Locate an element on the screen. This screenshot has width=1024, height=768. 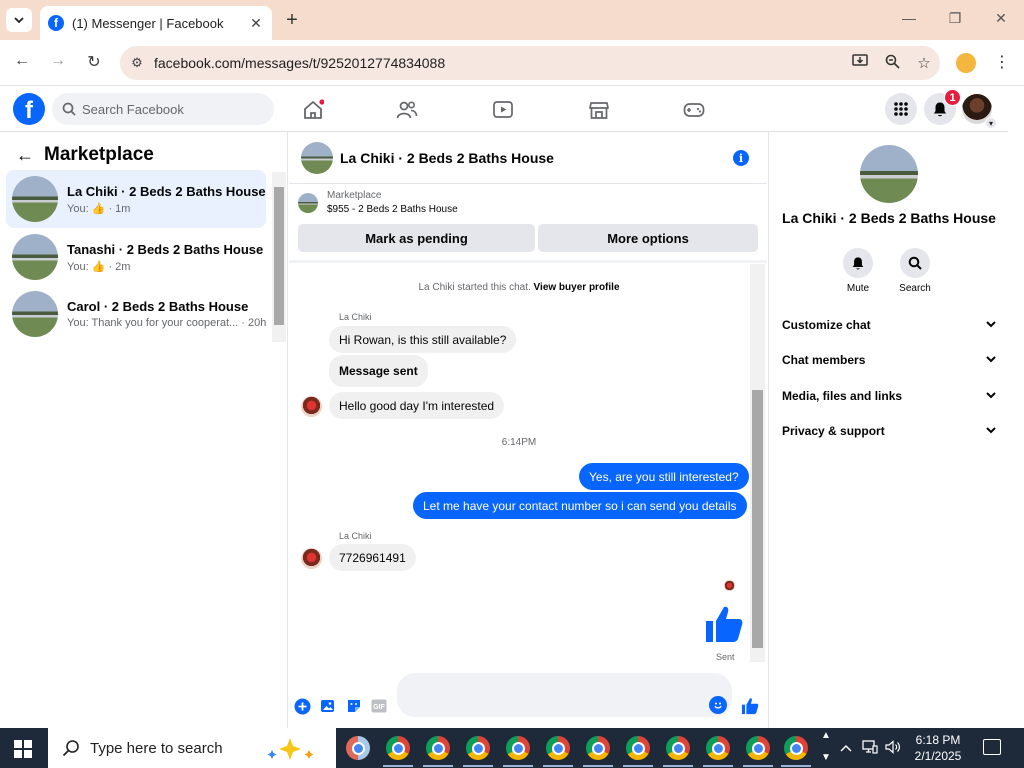
install-app-icon is located at coordinates (860, 63).